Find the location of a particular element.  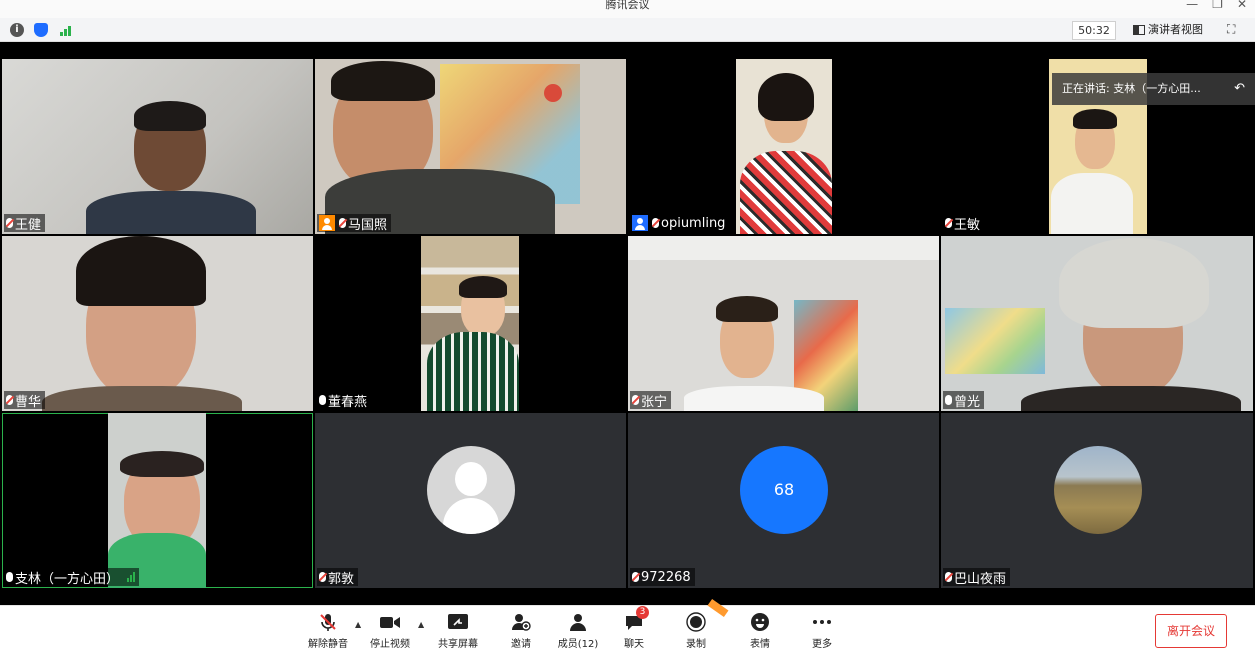

members-icon is located at coordinates (578, 622).